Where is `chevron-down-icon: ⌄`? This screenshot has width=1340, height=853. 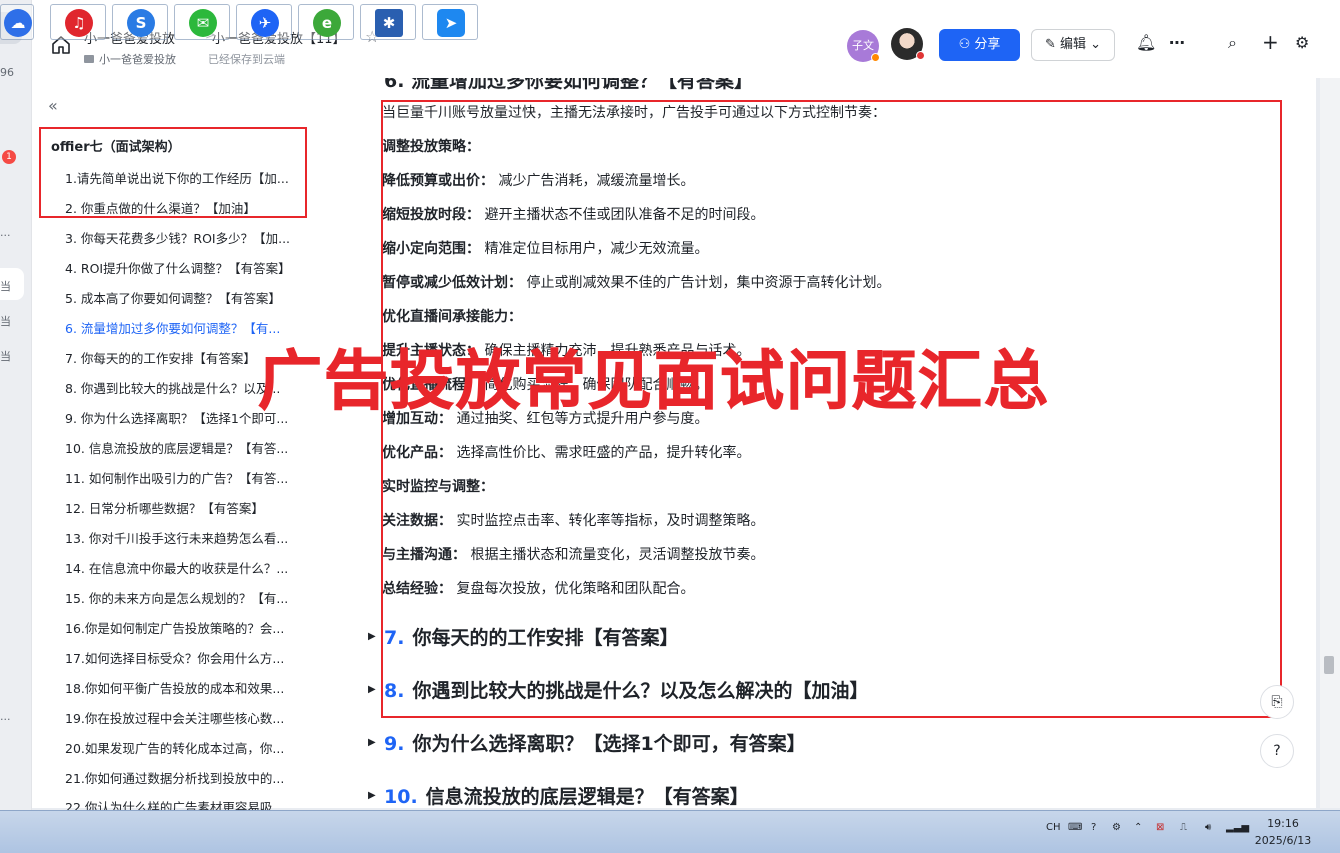
chevron-down-icon: ⌄ is located at coordinates (1094, 44).